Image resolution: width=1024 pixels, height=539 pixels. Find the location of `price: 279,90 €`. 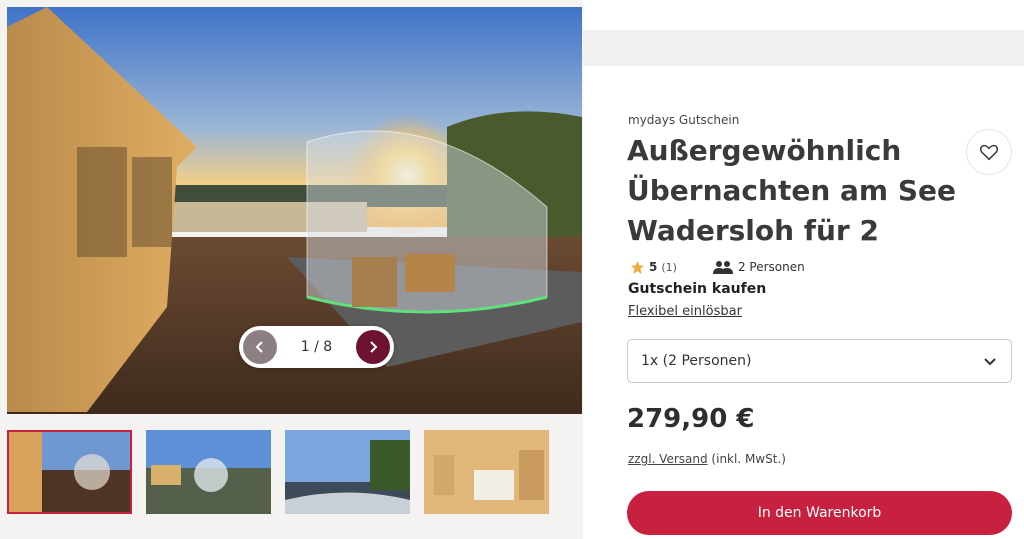

price: 279,90 € is located at coordinates (691, 419).